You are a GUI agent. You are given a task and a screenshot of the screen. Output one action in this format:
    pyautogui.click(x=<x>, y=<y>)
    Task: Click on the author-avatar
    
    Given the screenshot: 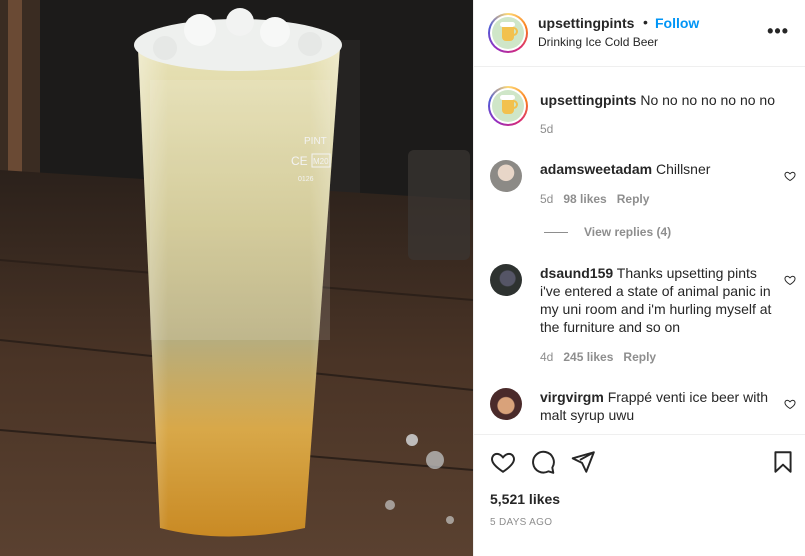 What is the action you would take?
    pyautogui.click(x=508, y=33)
    